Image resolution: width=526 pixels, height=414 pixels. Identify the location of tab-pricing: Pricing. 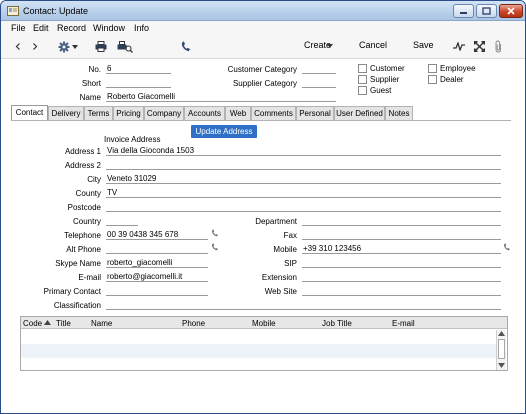
(128, 113).